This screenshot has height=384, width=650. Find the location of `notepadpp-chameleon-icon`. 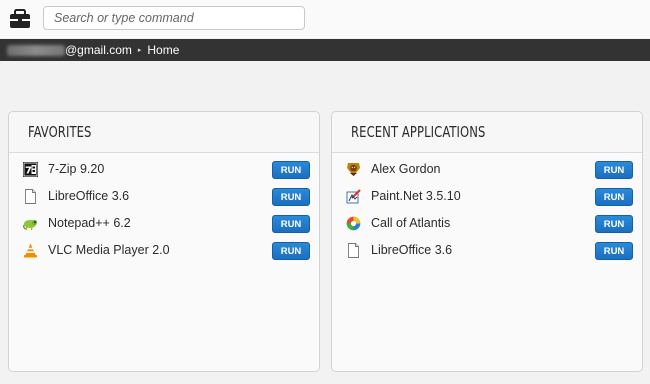

notepadpp-chameleon-icon is located at coordinates (30, 224).